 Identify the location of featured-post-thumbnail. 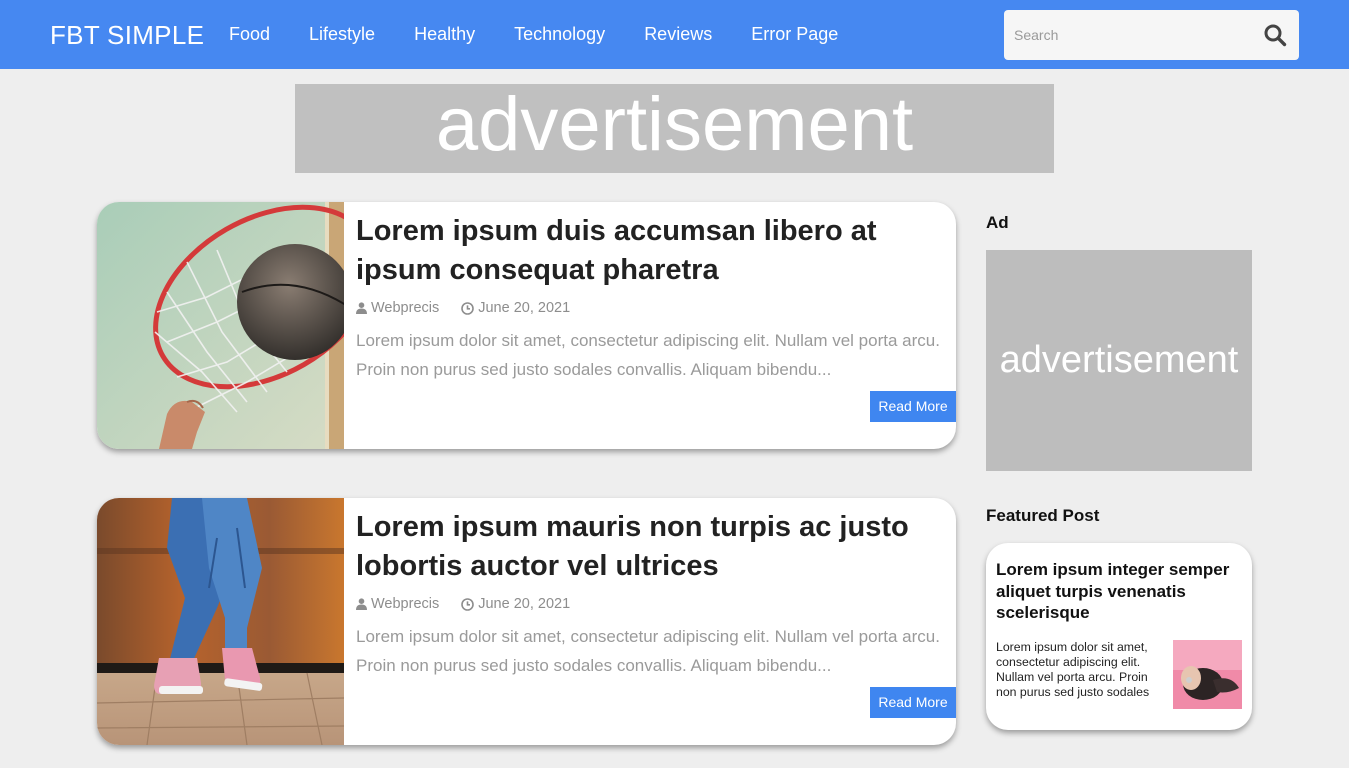
(1207, 674).